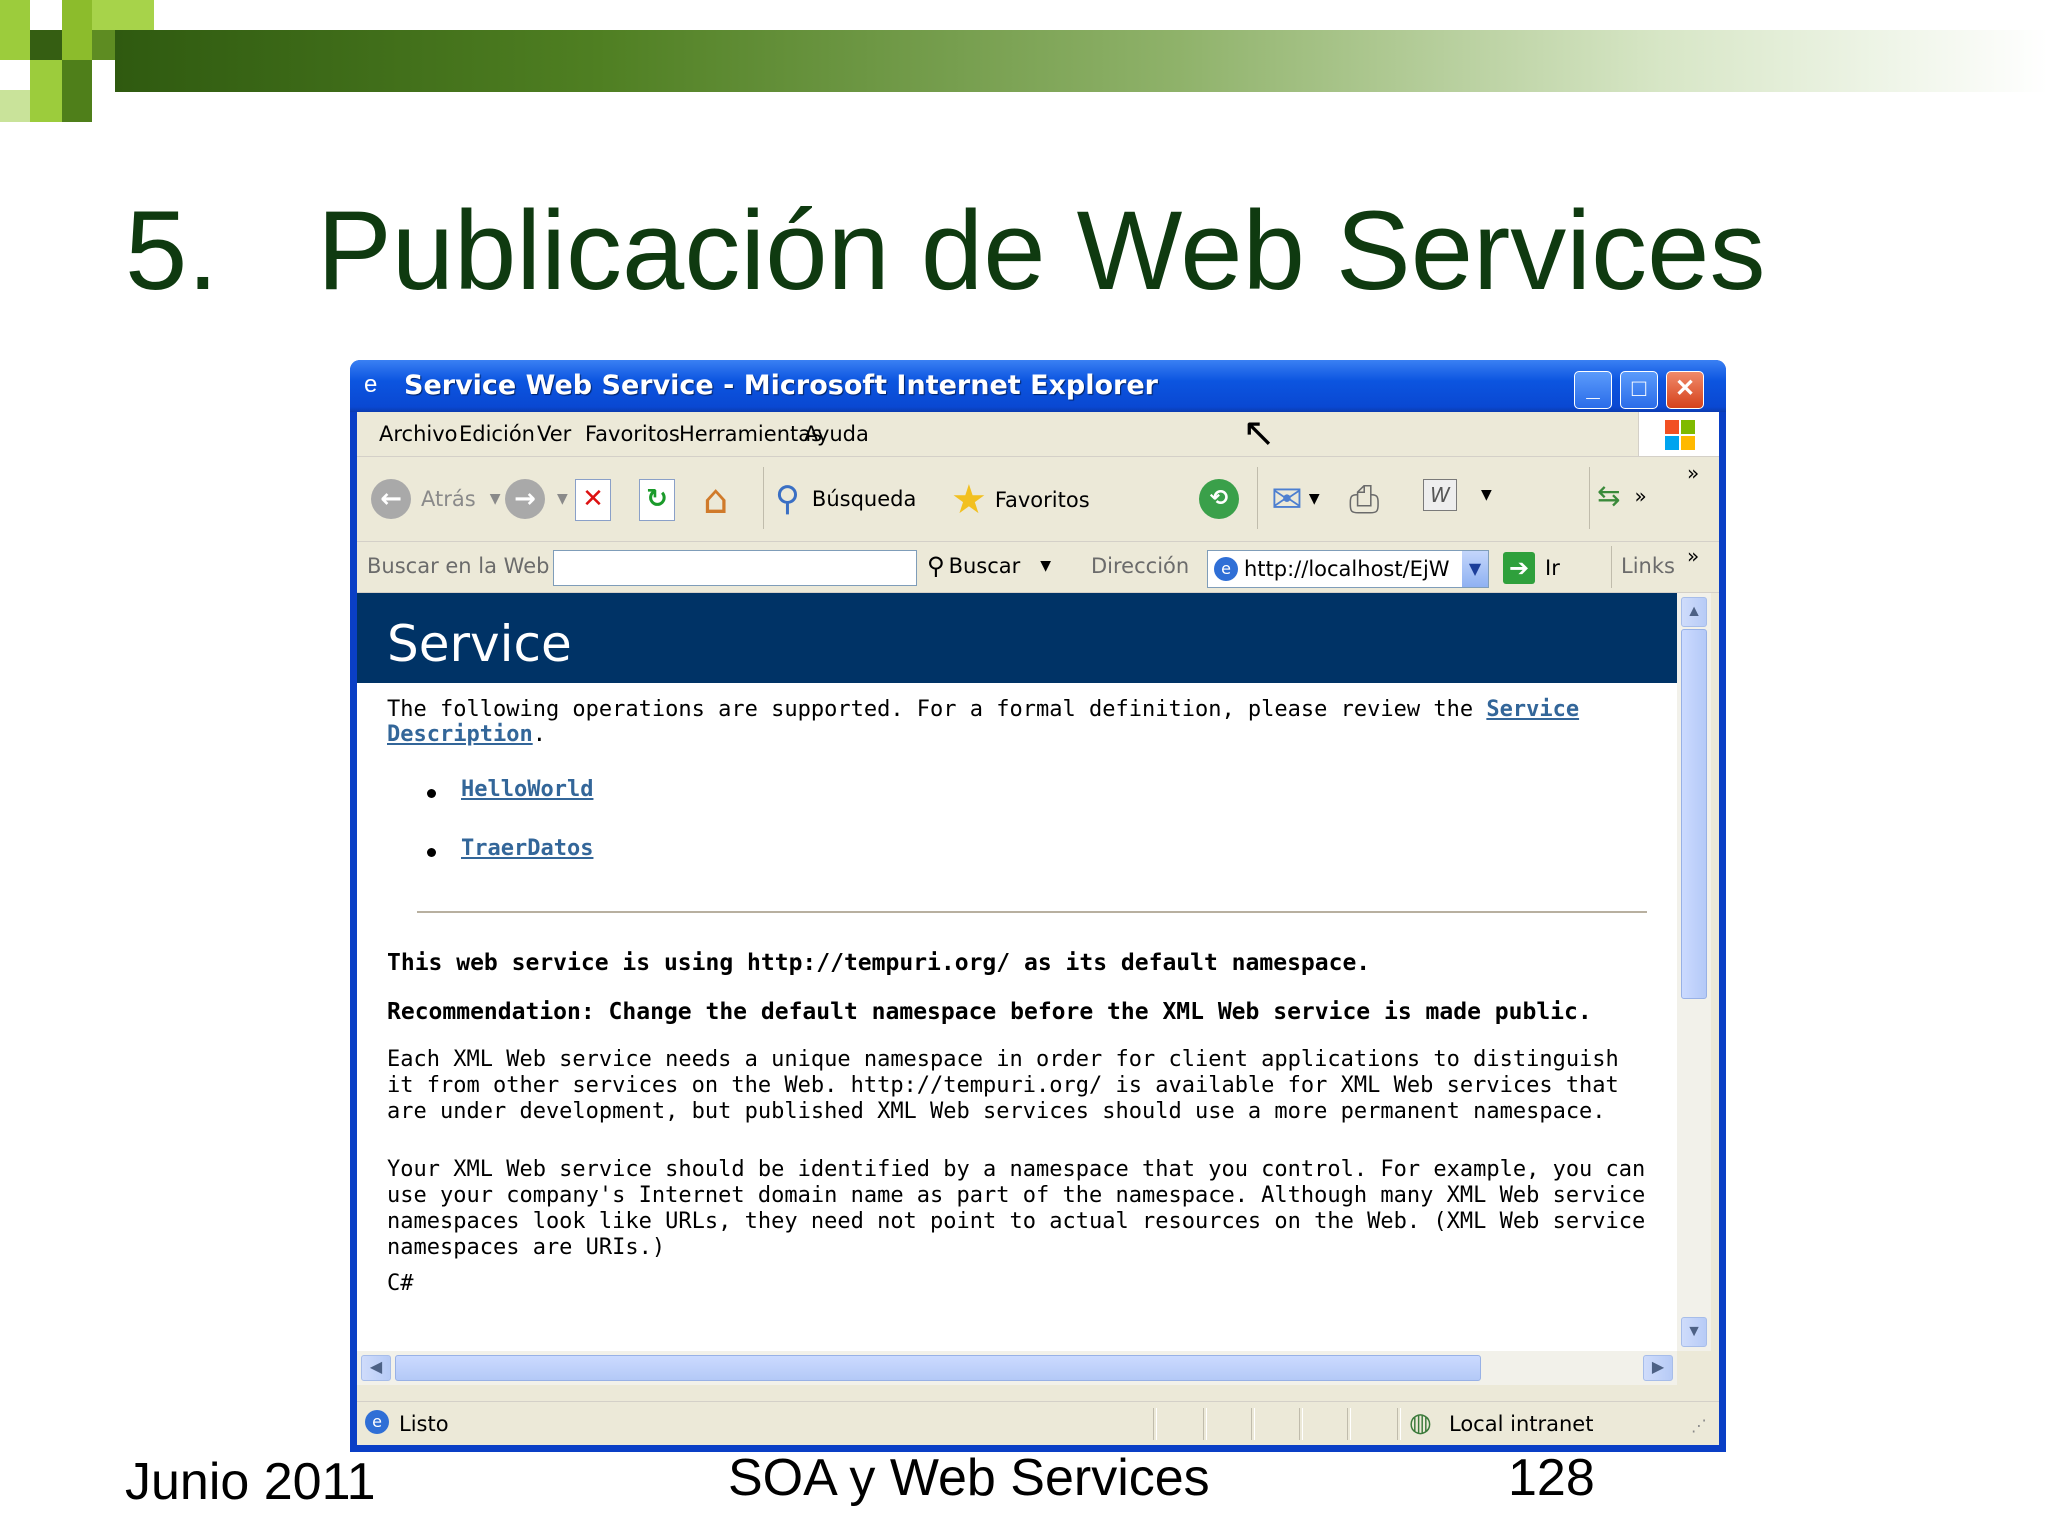 The width and height of the screenshot is (2048, 1536). Describe the element at coordinates (448, 499) in the screenshot. I see `back-label: Atrás` at that location.